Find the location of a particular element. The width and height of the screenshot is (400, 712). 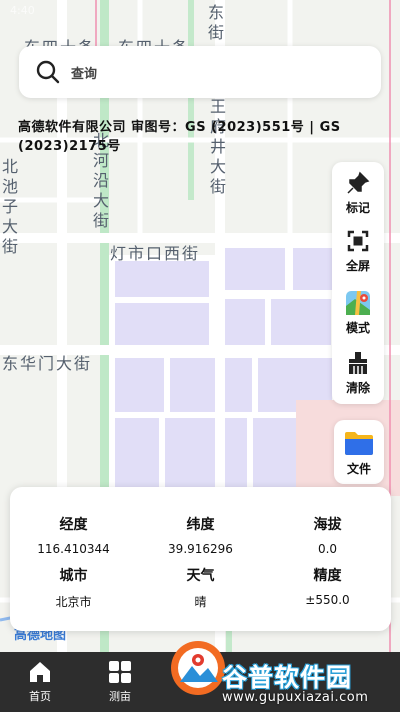

nav-measure-label: 测亩 is located at coordinates (120, 696).